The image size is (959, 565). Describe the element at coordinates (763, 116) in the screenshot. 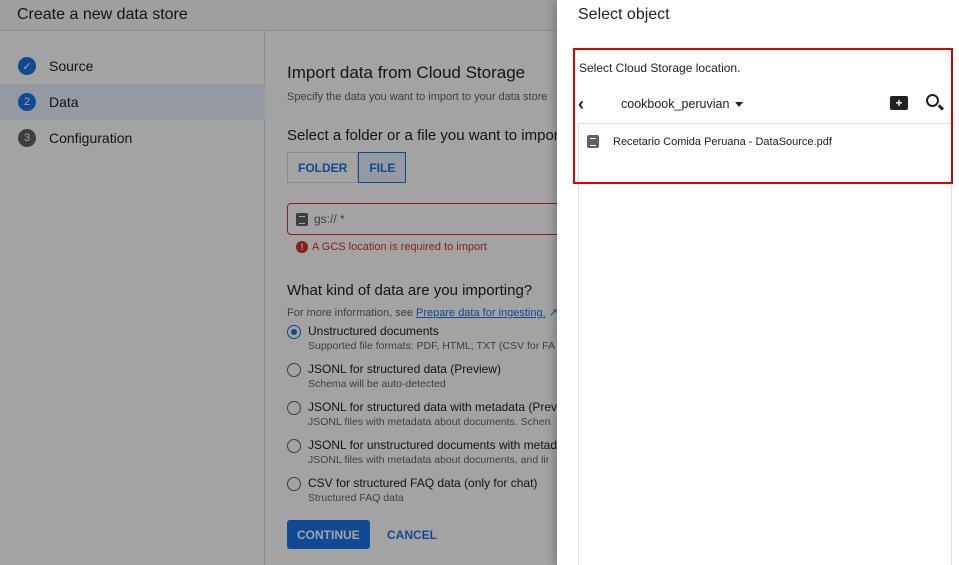

I see `highlight-box` at that location.